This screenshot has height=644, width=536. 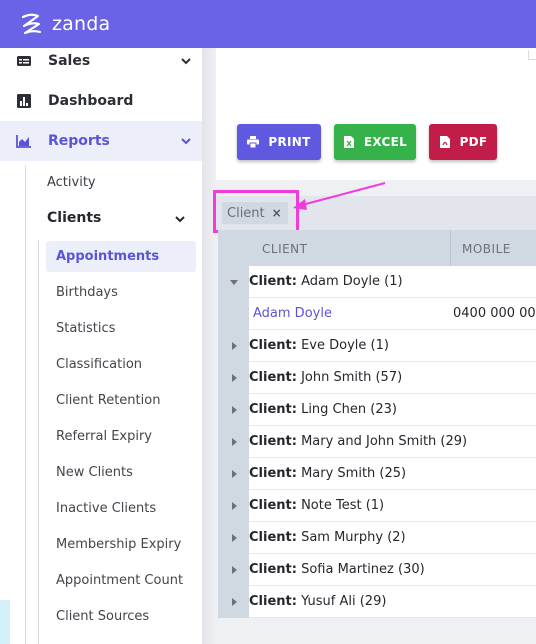 I want to click on report-card, so click(x=376, y=114).